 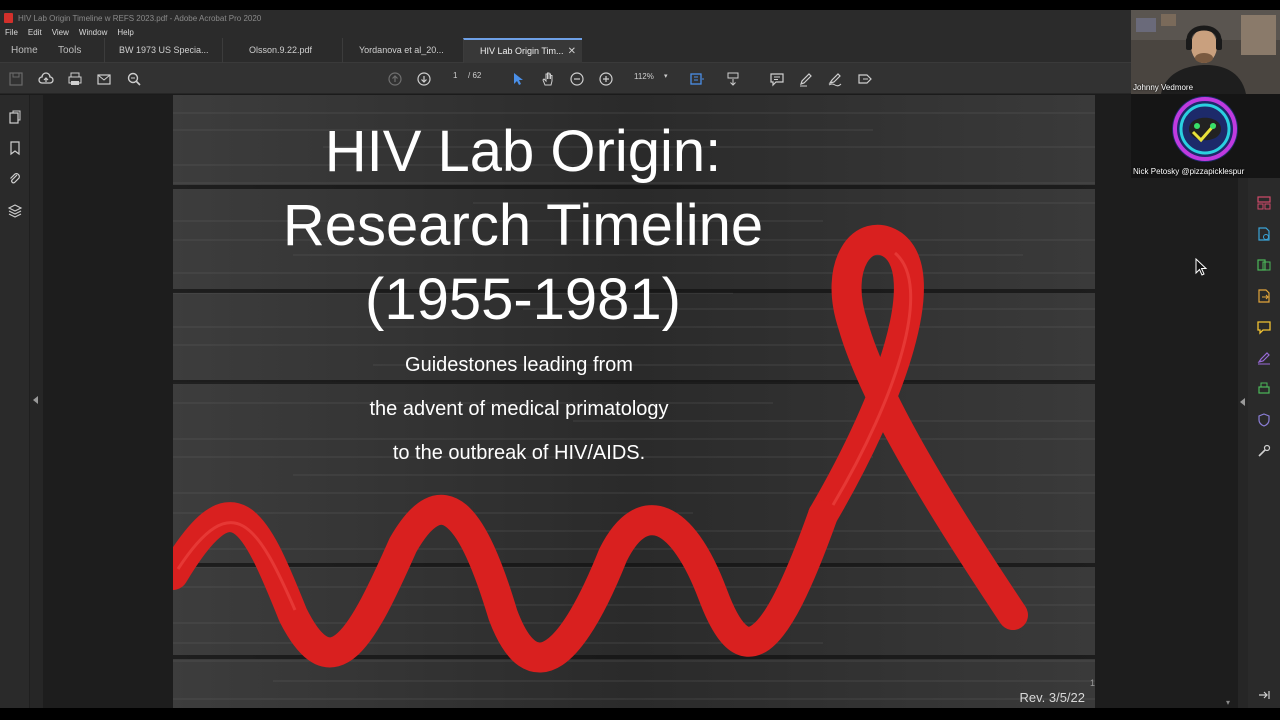 I want to click on revision-date: Rev. 3/5/22, so click(x=1052, y=697).